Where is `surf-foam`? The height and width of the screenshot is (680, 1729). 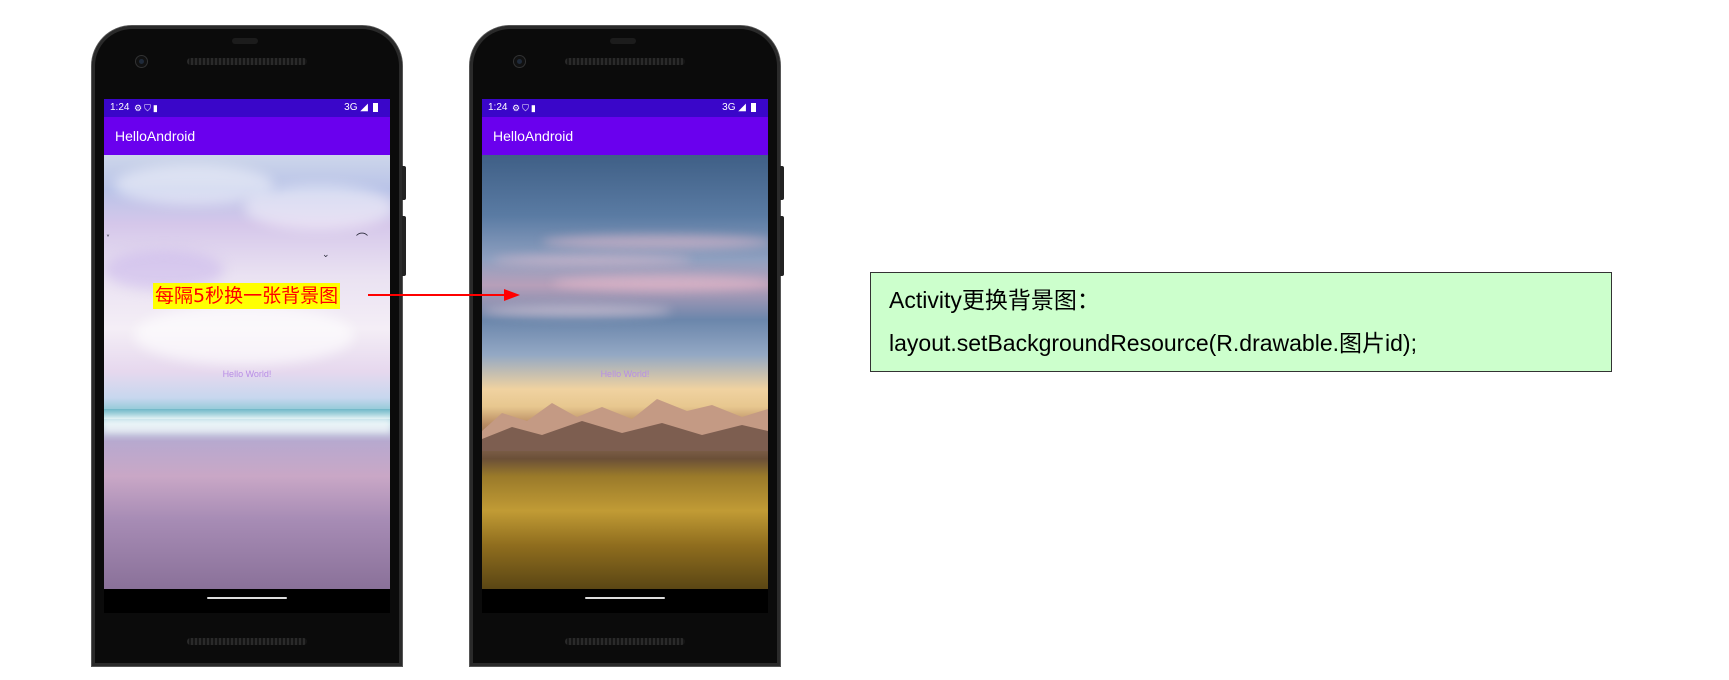
surf-foam is located at coordinates (247, 426).